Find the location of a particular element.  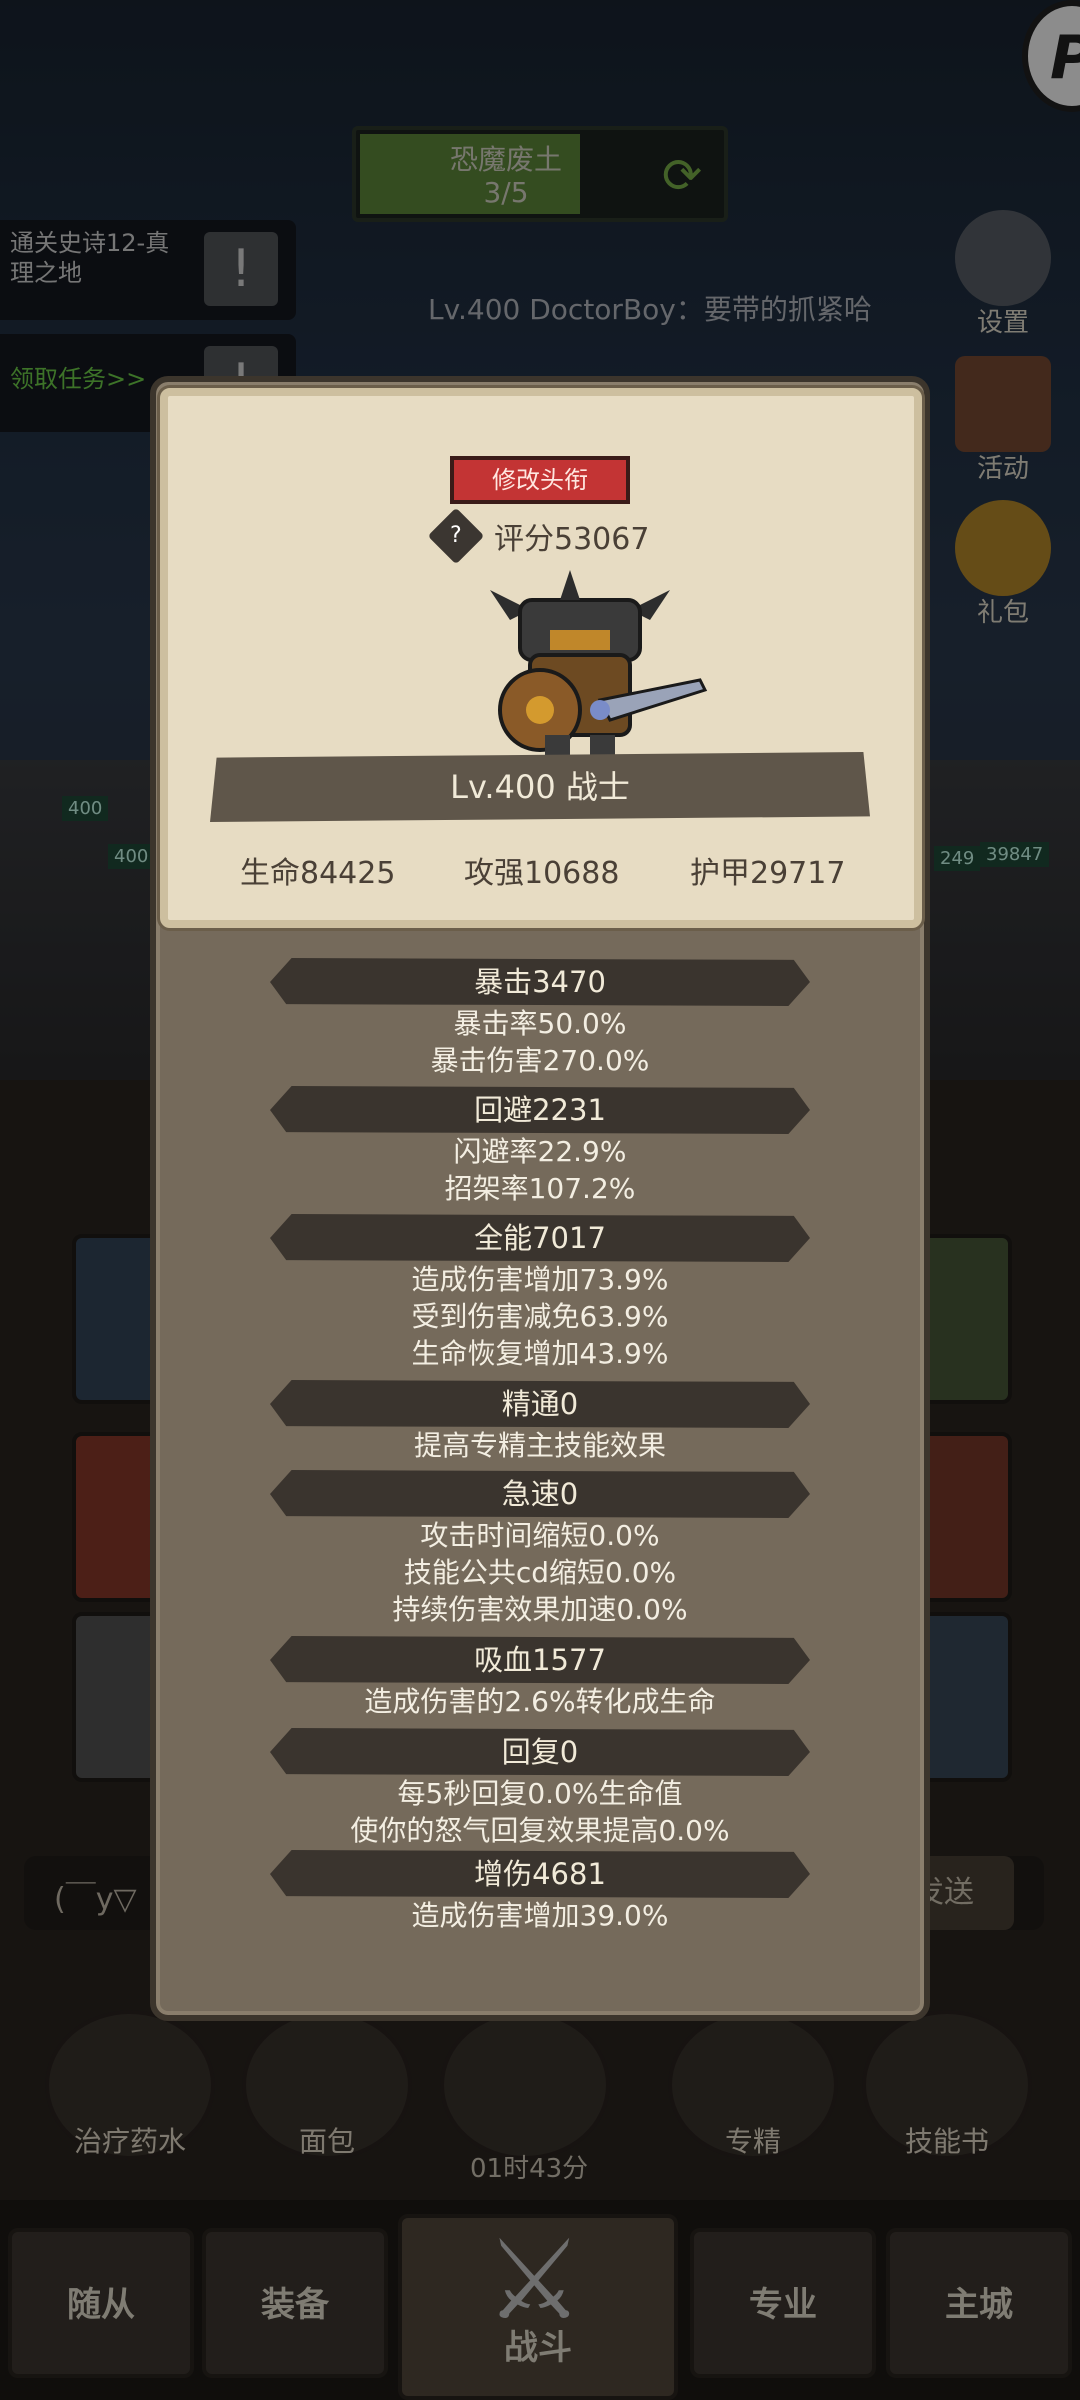

stat-line: 提高专精主技能效果 is located at coordinates (539, 1445).